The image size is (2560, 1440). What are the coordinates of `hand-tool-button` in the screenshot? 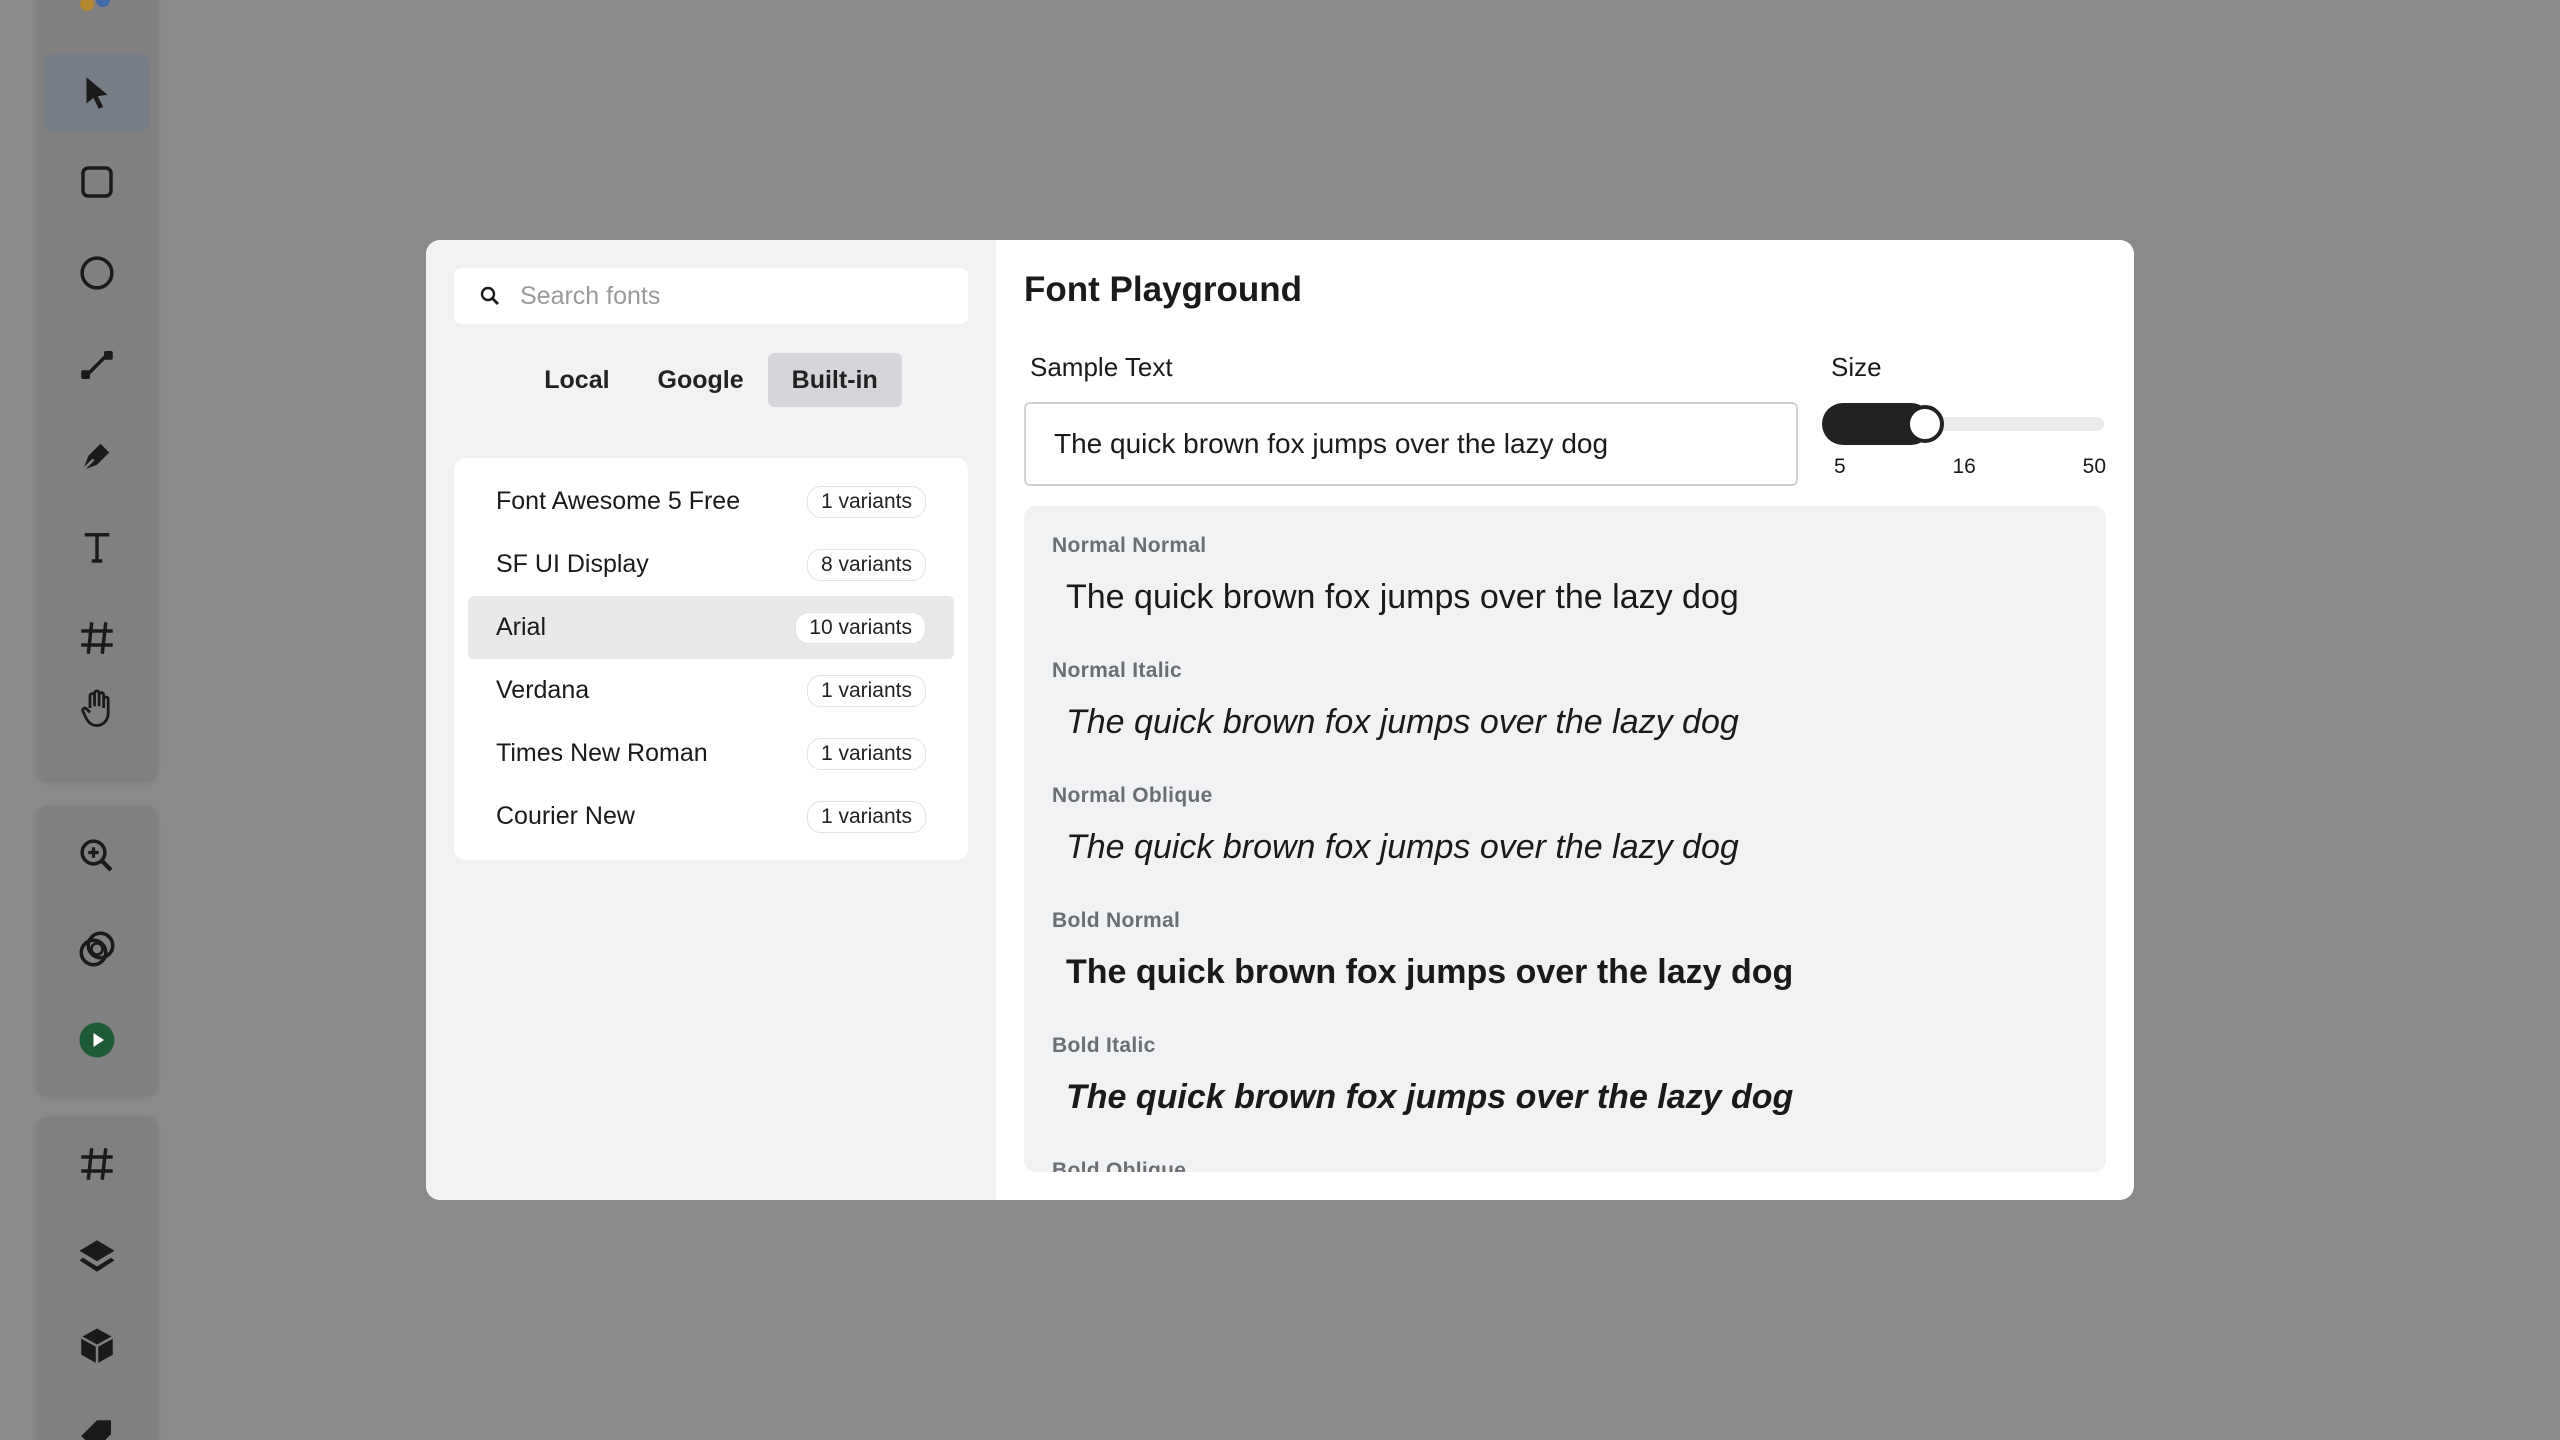 It's located at (97, 708).